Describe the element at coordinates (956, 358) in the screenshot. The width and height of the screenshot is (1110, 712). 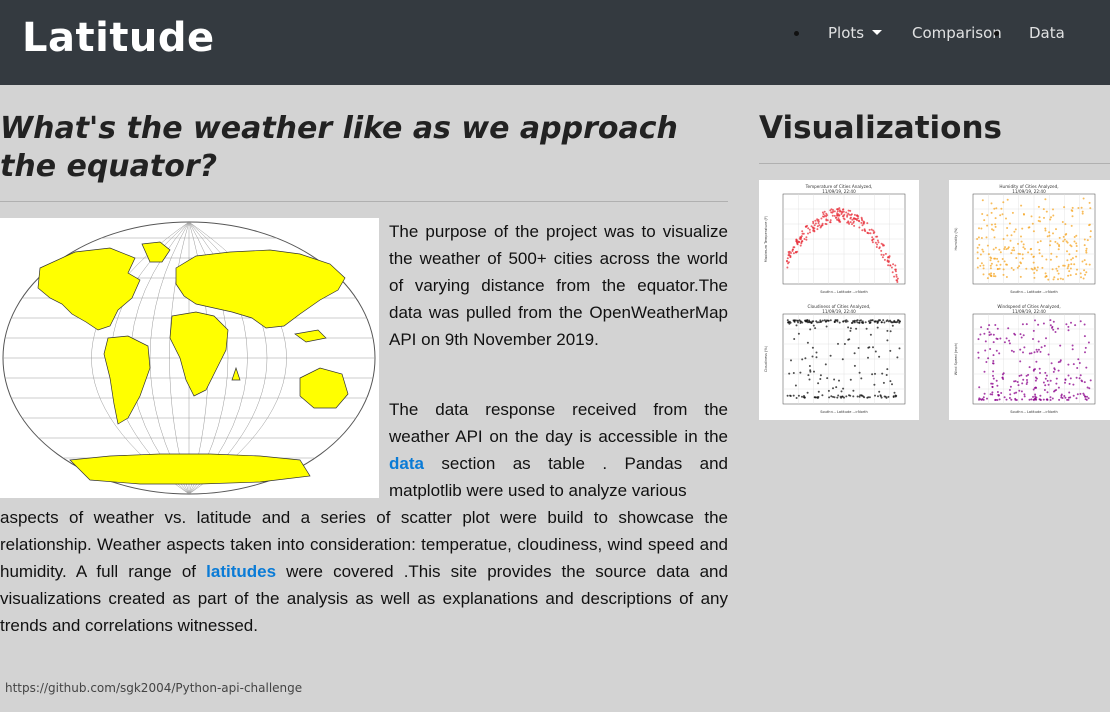
I see `plot-ylabel: Wind Speed (mph)` at that location.